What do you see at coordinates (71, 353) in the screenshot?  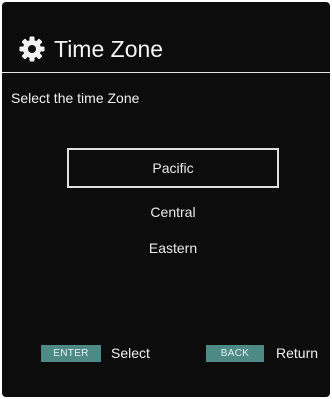 I see `enter-key-badge: ENTER` at bounding box center [71, 353].